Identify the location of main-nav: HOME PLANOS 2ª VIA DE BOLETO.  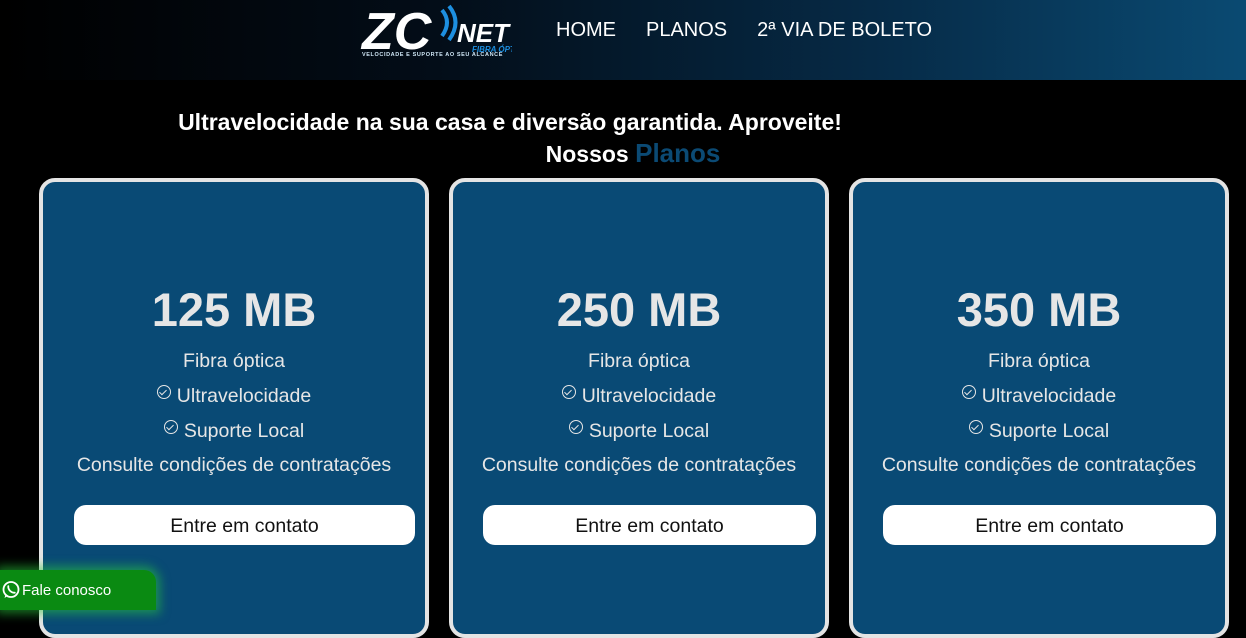
(759, 30).